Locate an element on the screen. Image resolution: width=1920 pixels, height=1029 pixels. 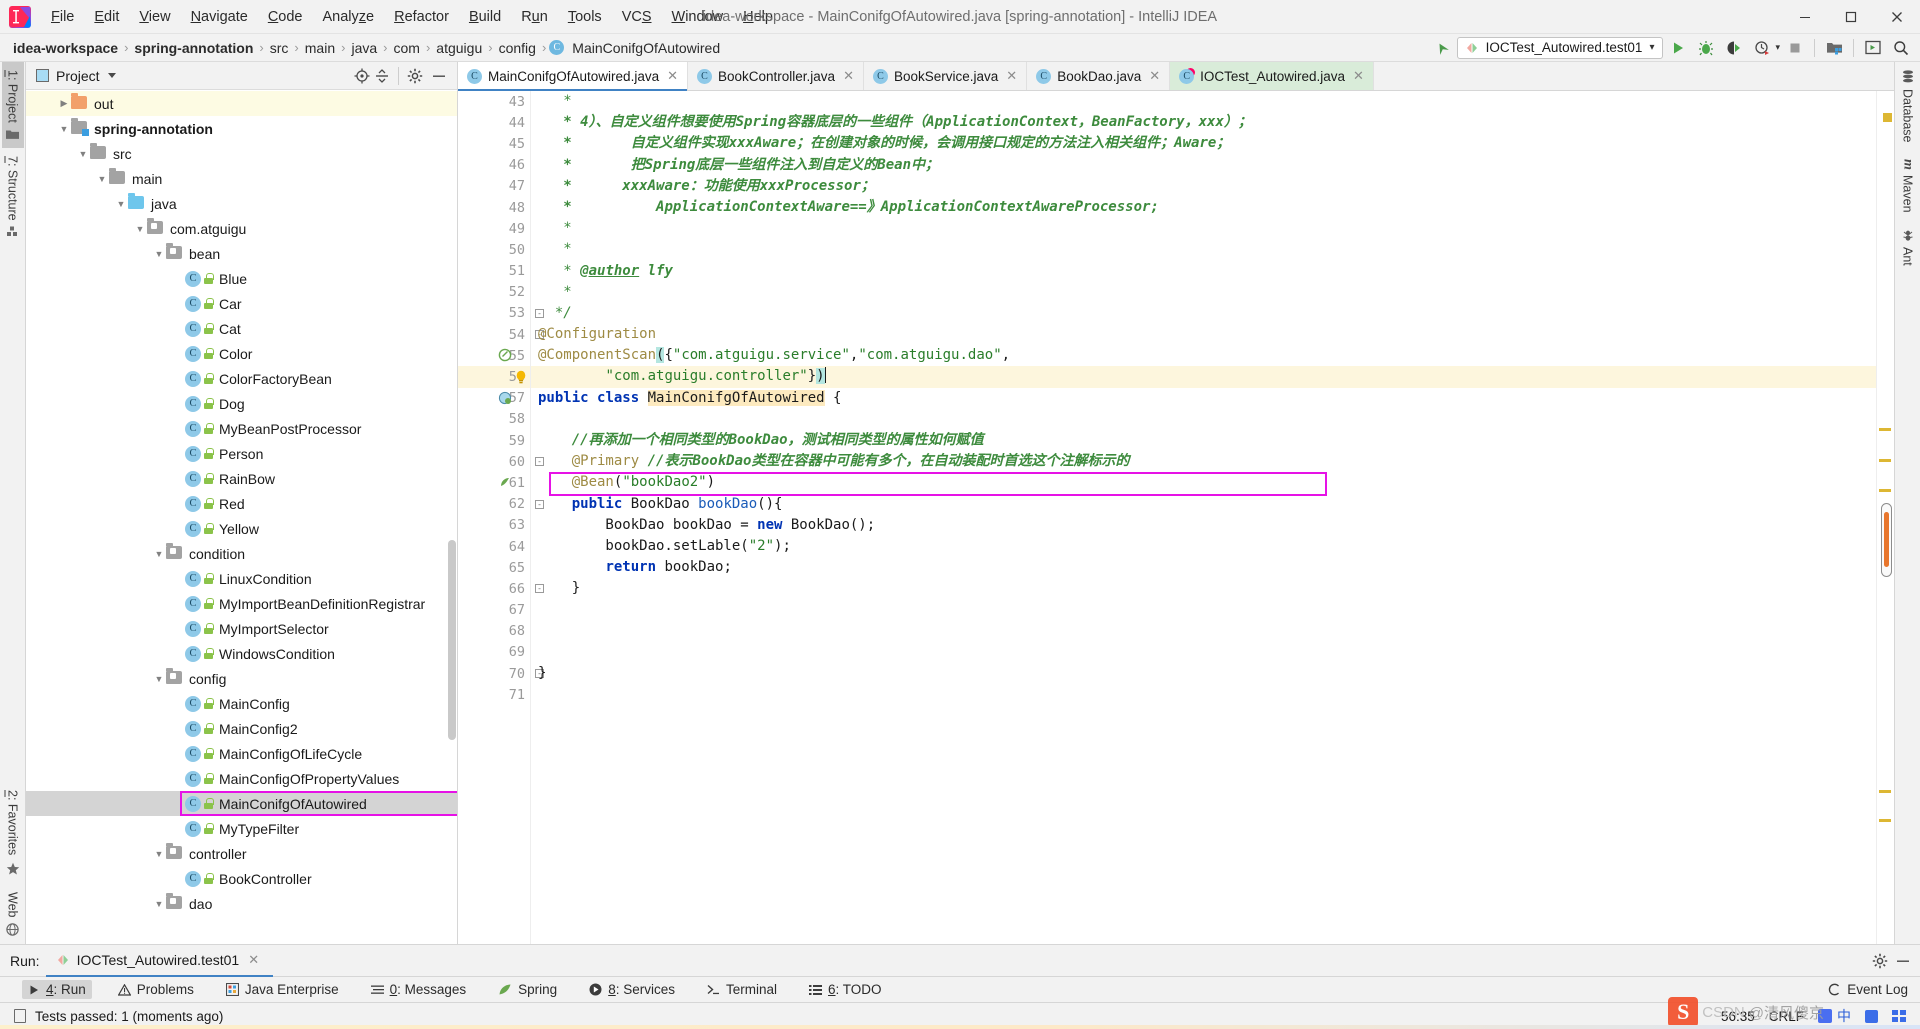
code-line-65: return bookDao; is located at coordinates (1207, 567).